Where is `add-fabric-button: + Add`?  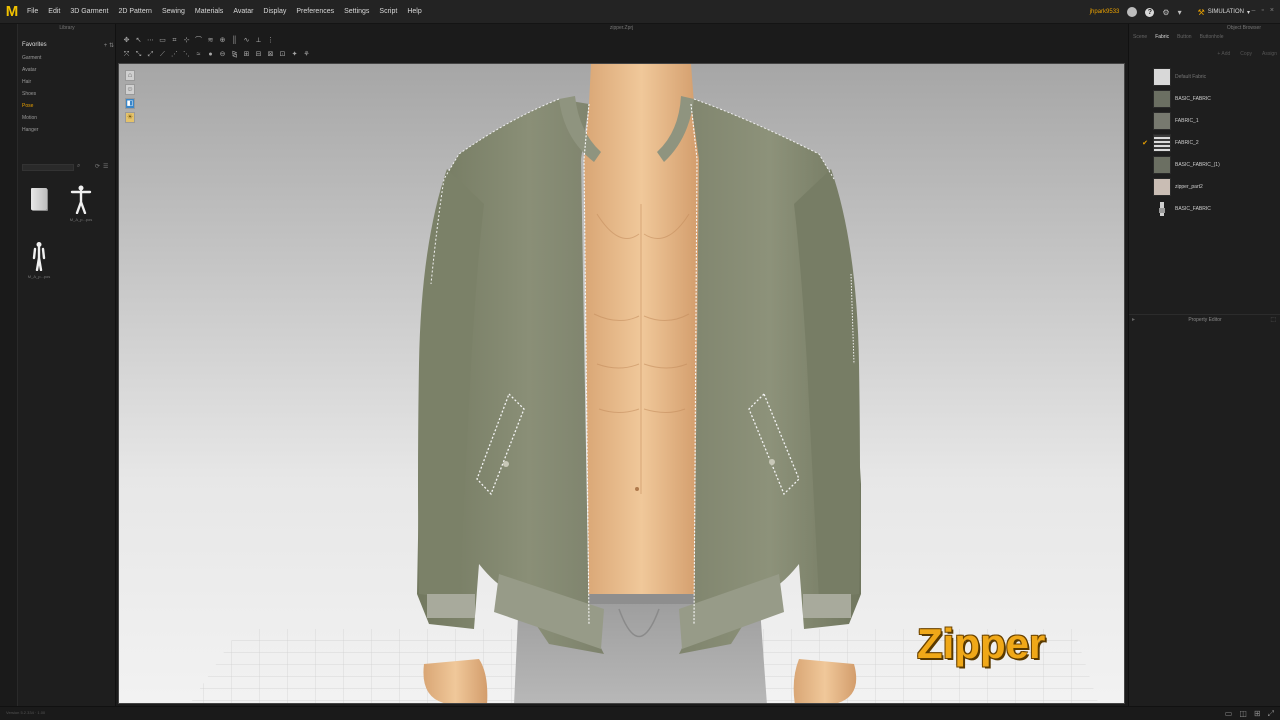 add-fabric-button: + Add is located at coordinates (1223, 54).